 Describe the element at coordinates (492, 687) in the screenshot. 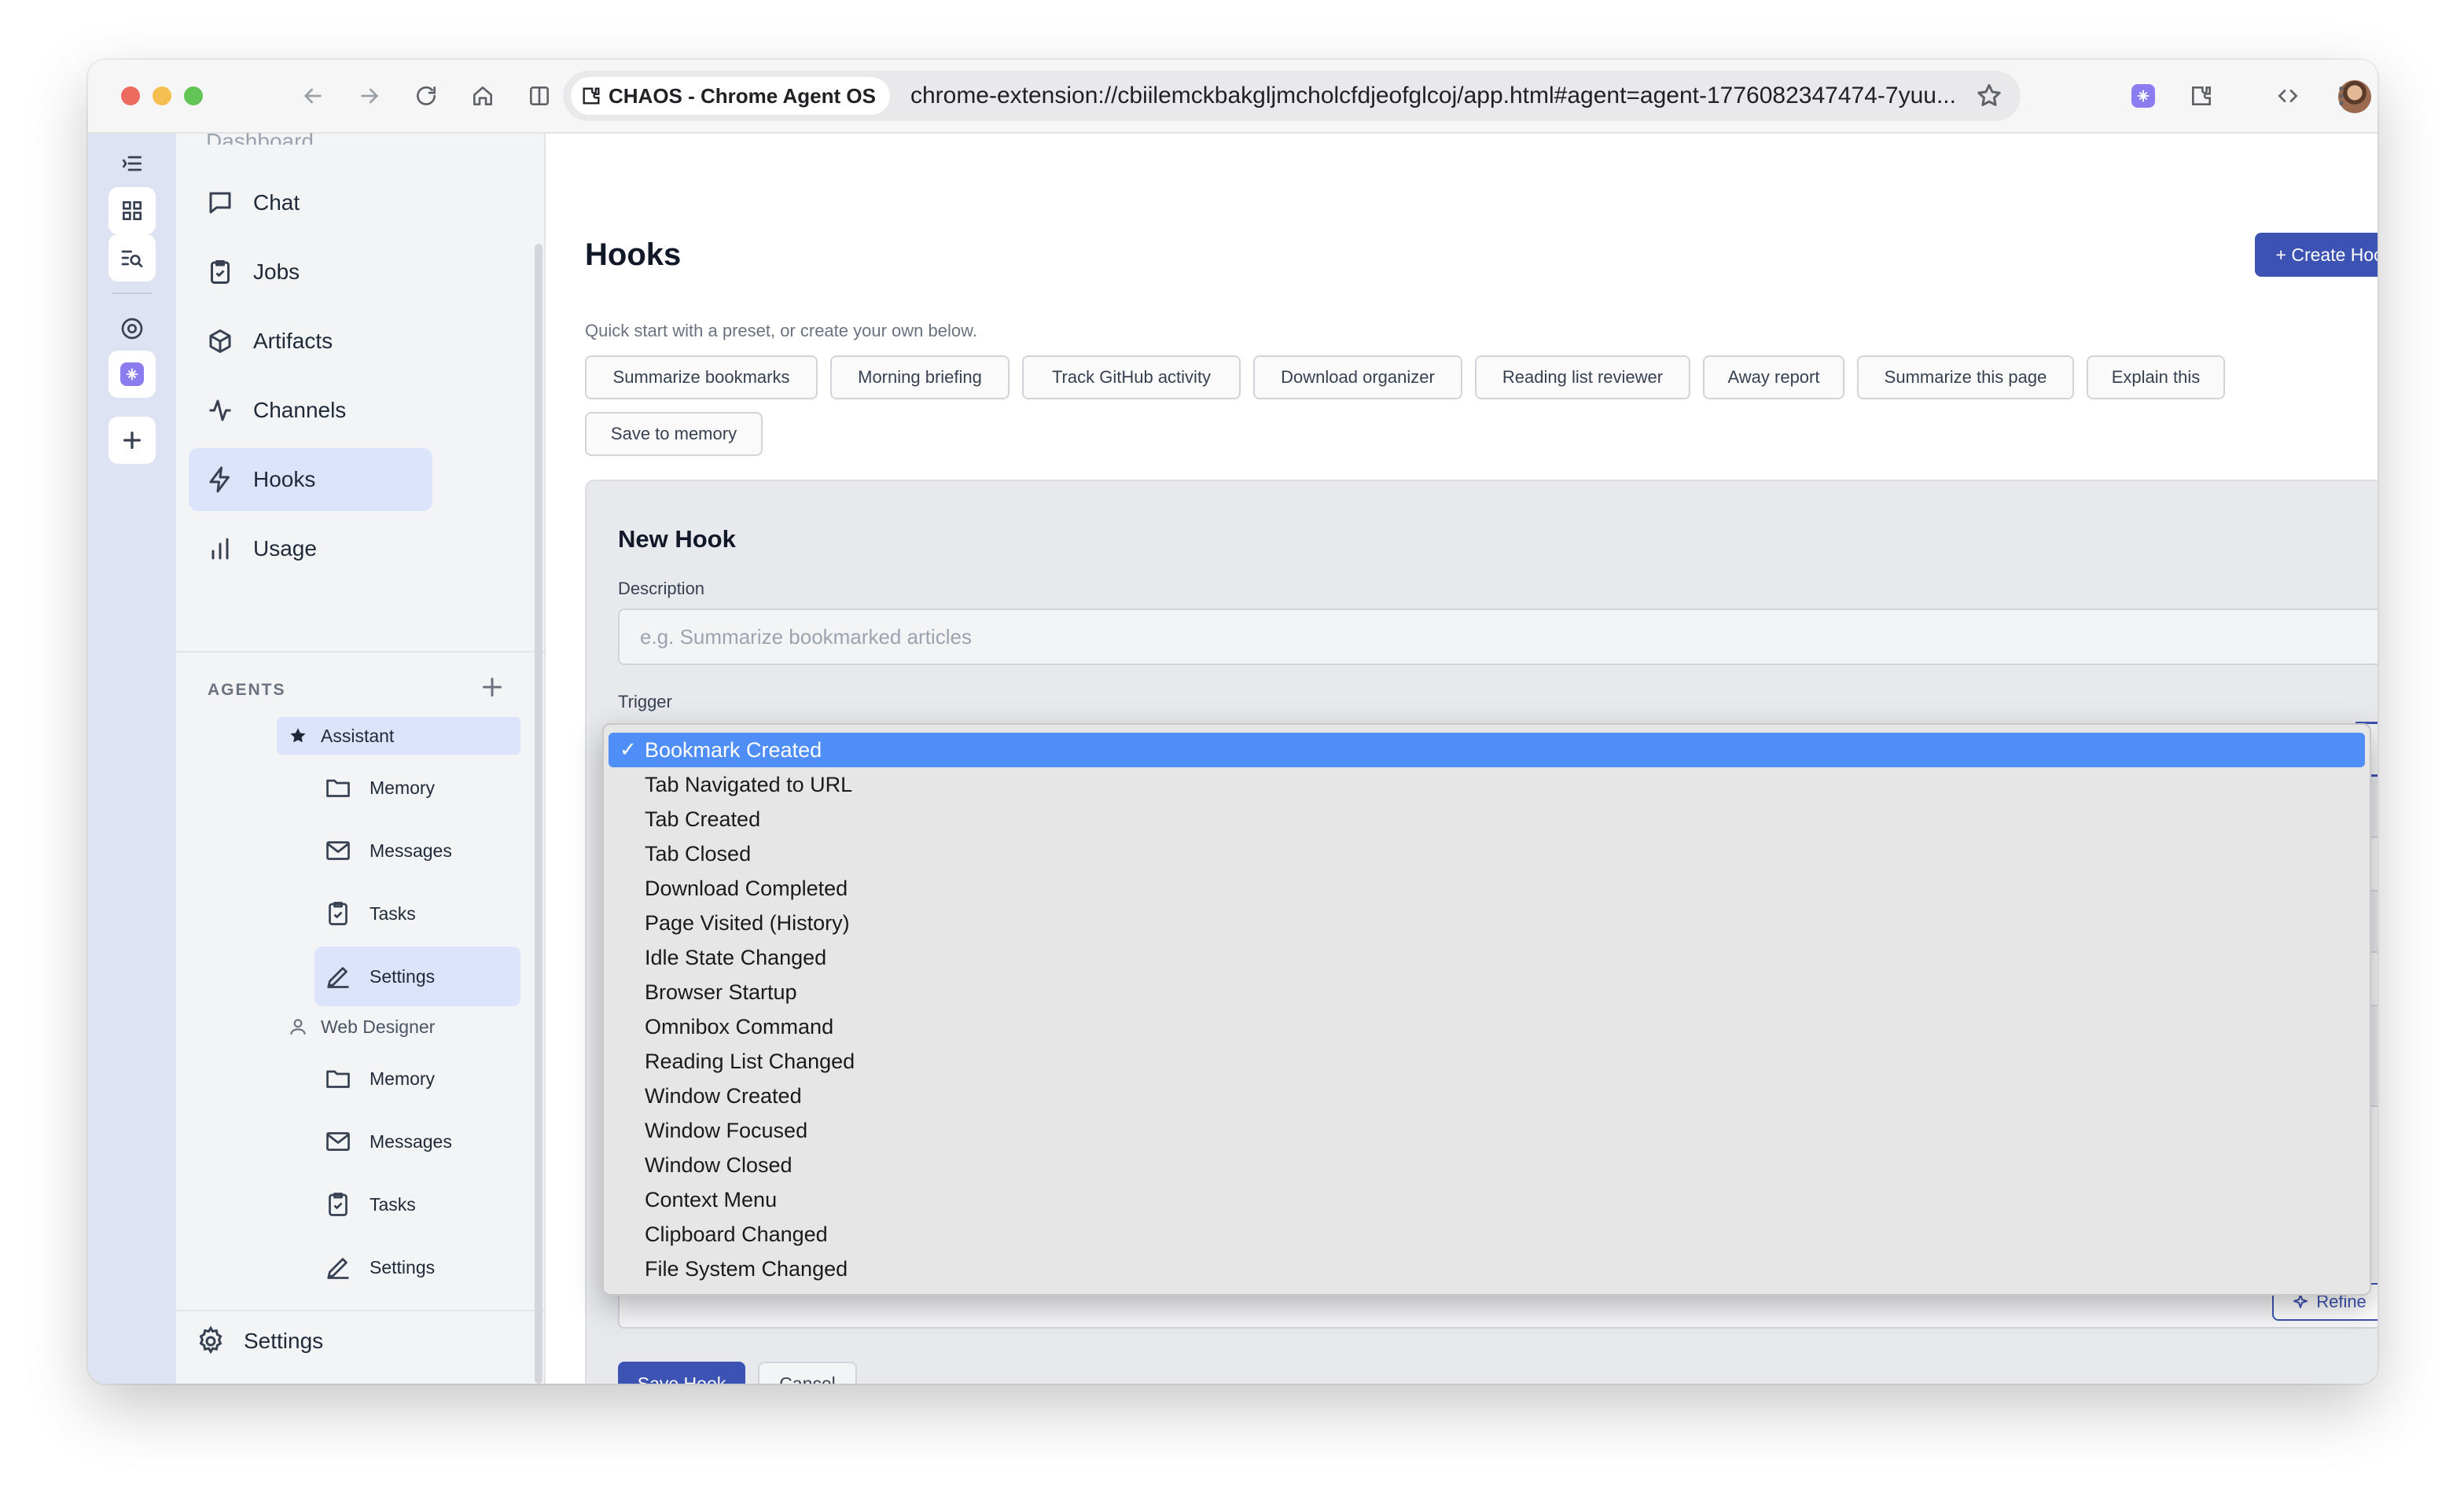

I see `add-agent-icon` at that location.